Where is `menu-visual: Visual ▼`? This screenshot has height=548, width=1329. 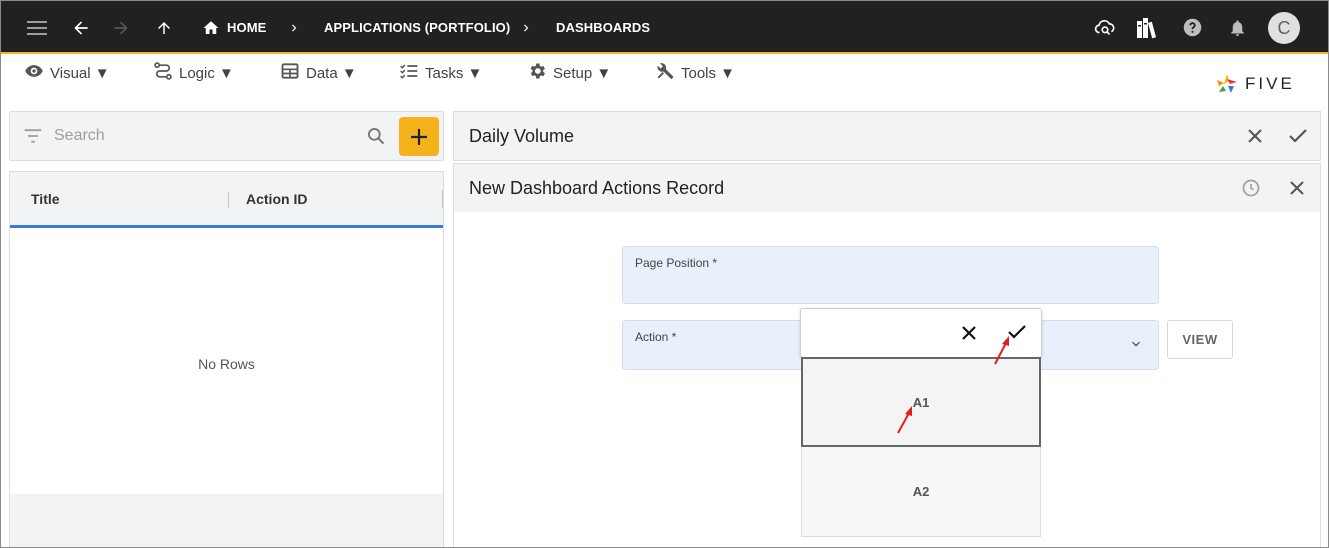
menu-visual: Visual ▼ is located at coordinates (67, 73).